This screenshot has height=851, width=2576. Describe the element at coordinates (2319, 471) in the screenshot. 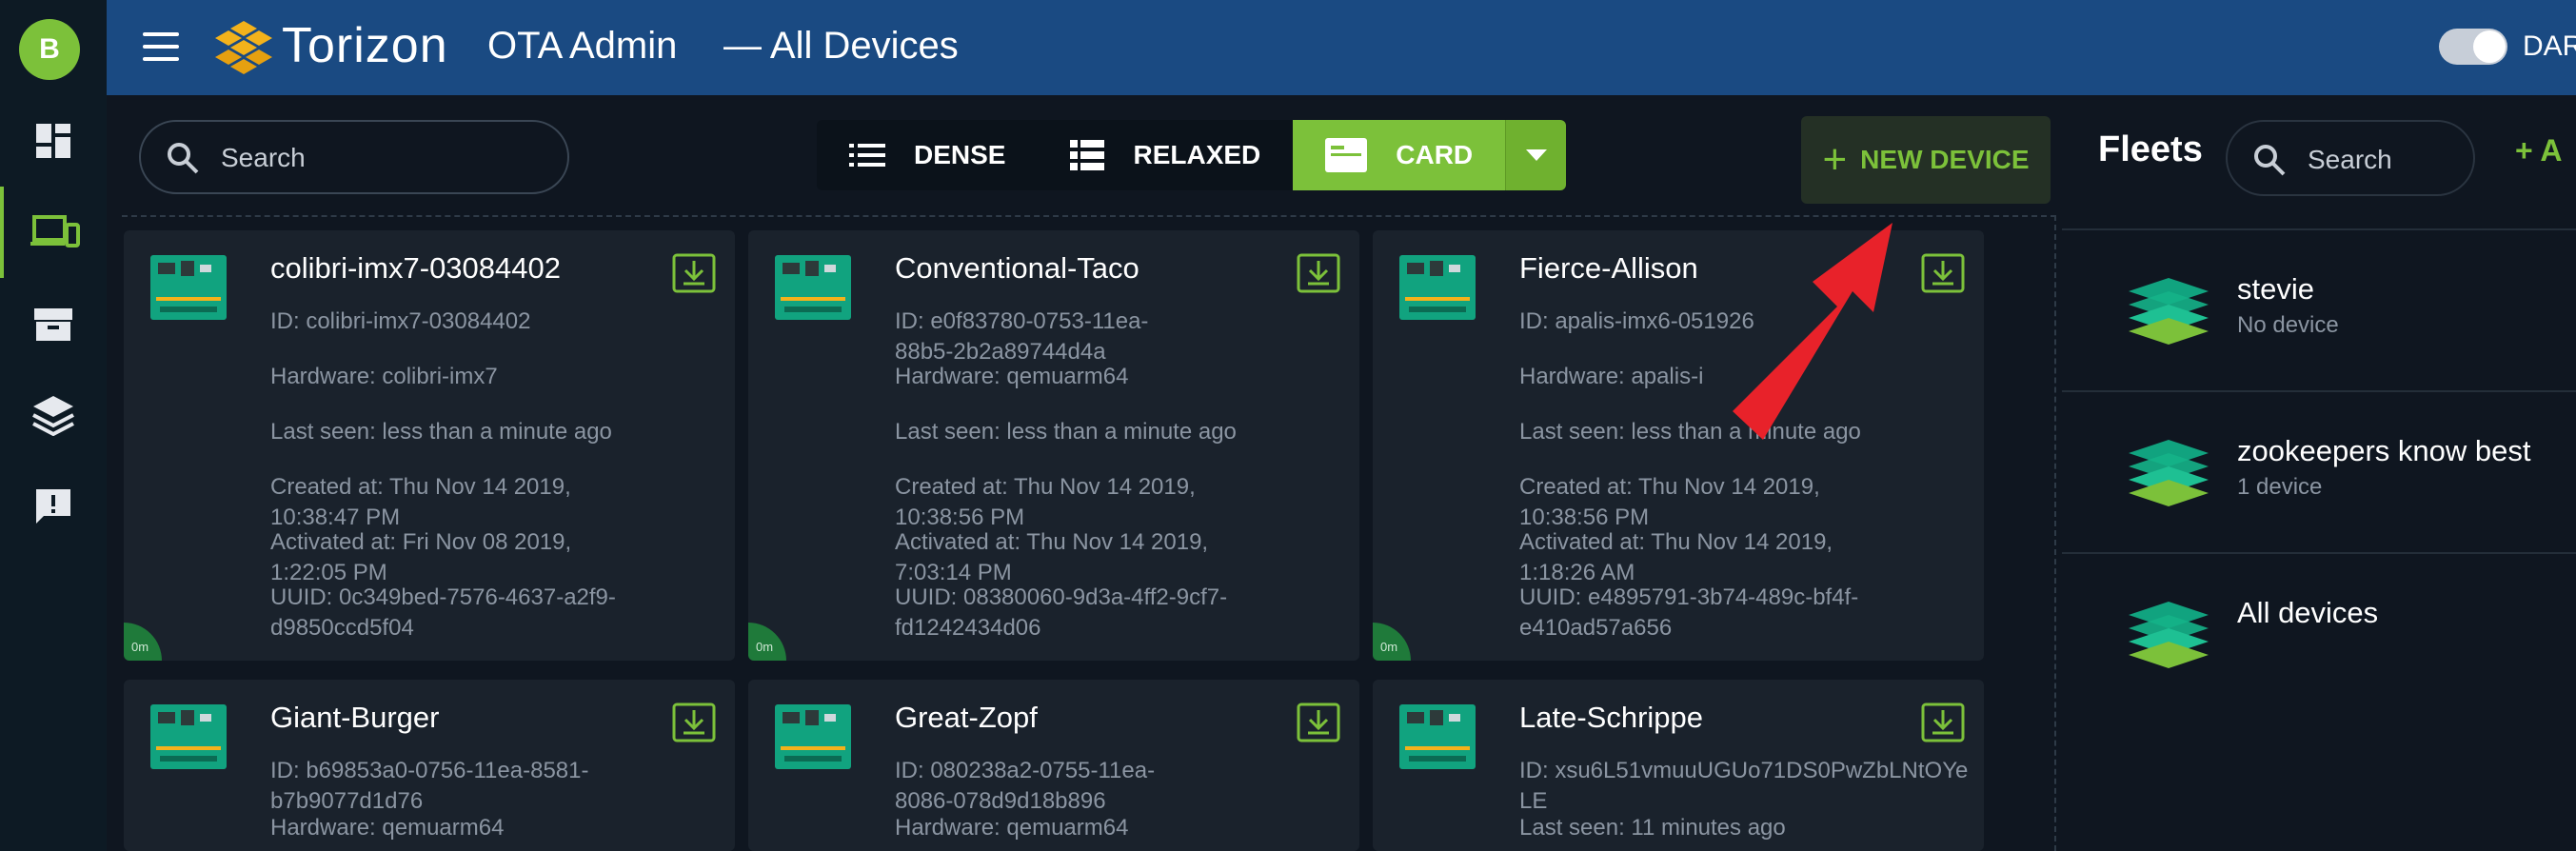

I see `fleet-item: zookeepers know best 1 device` at that location.